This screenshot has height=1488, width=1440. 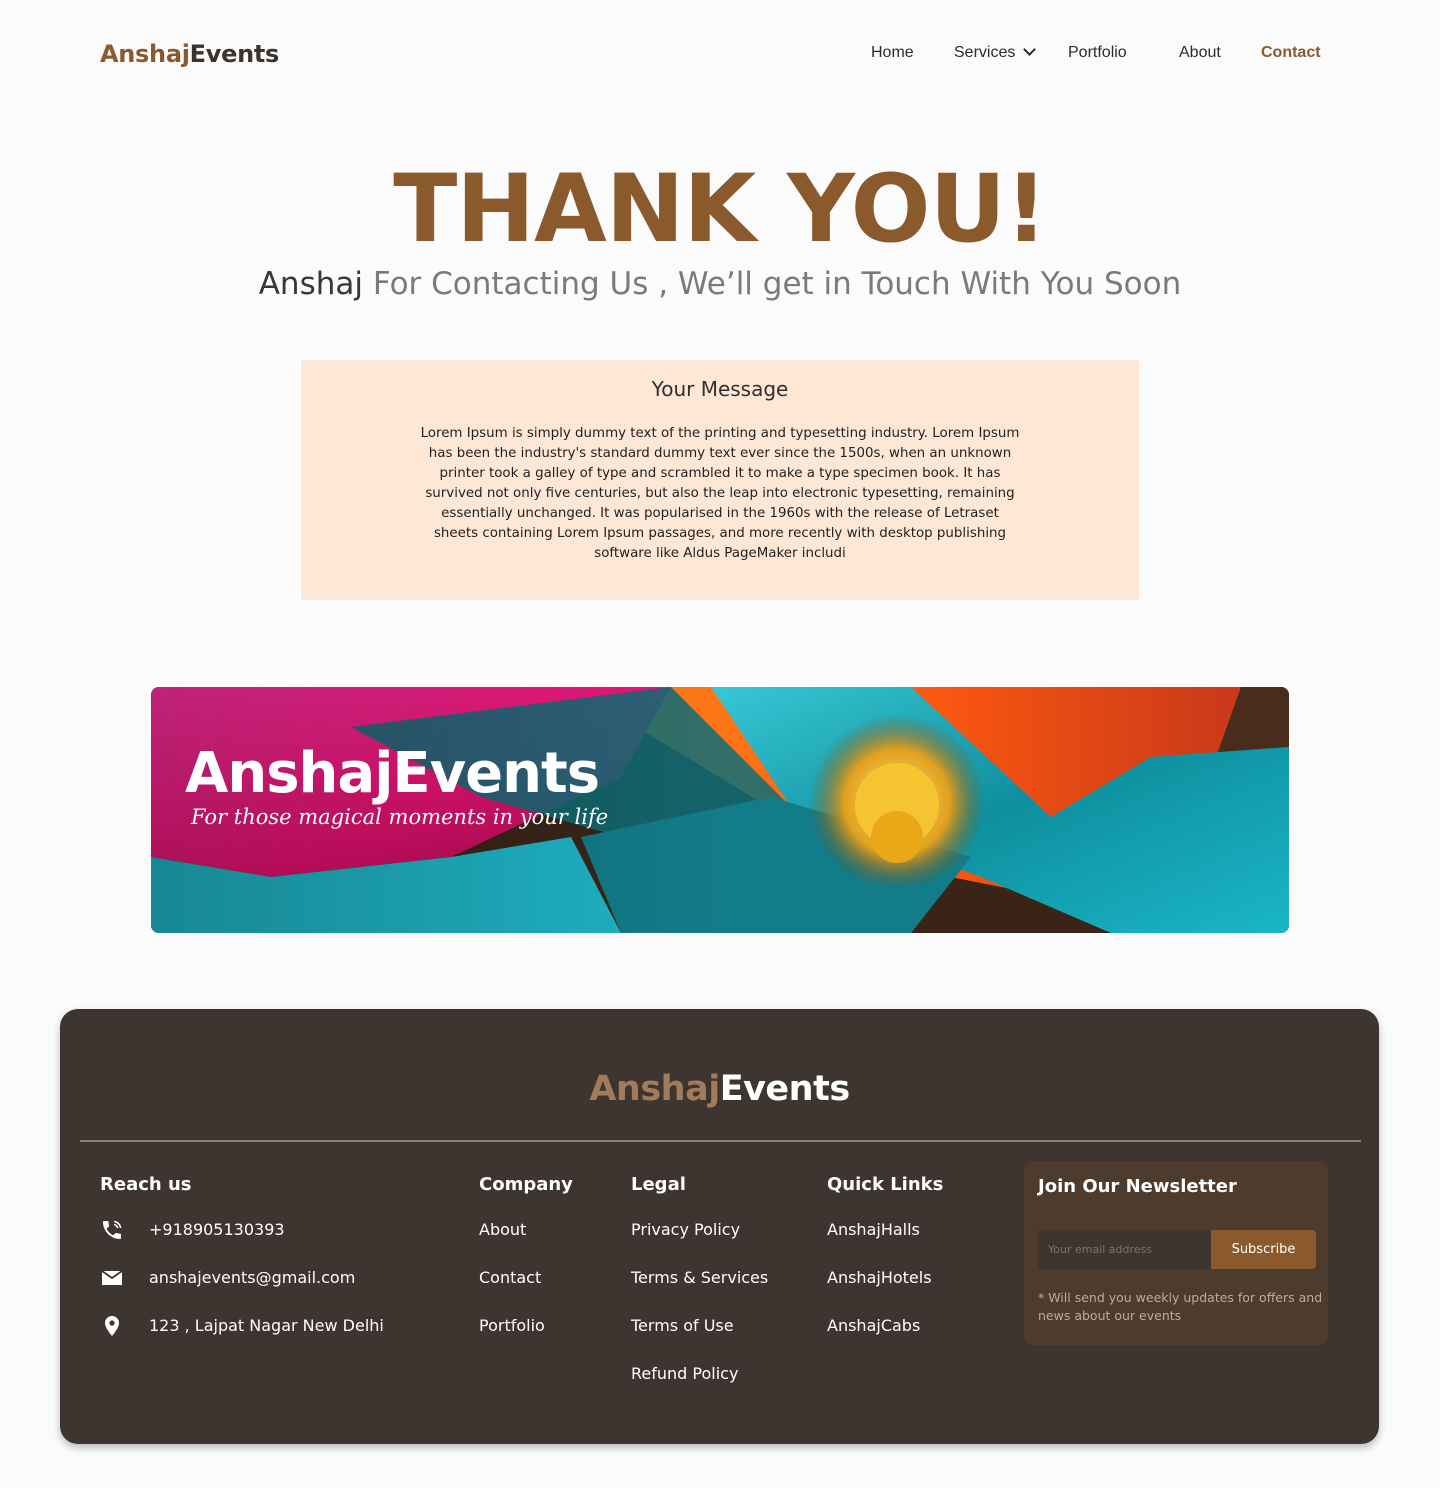 What do you see at coordinates (654, 1089) in the screenshot?
I see `footer-logo-part-anshaj: Anshaj` at bounding box center [654, 1089].